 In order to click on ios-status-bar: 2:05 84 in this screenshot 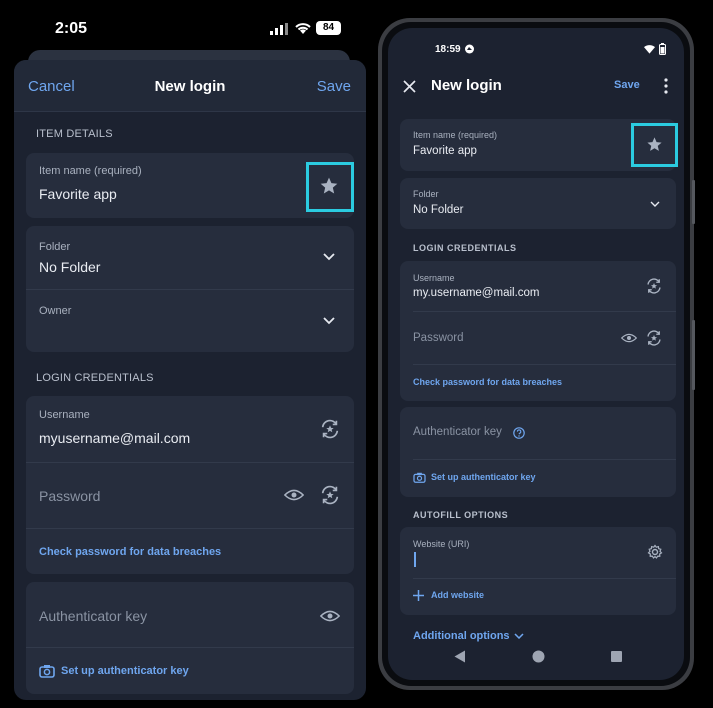, I will do `click(185, 26)`.